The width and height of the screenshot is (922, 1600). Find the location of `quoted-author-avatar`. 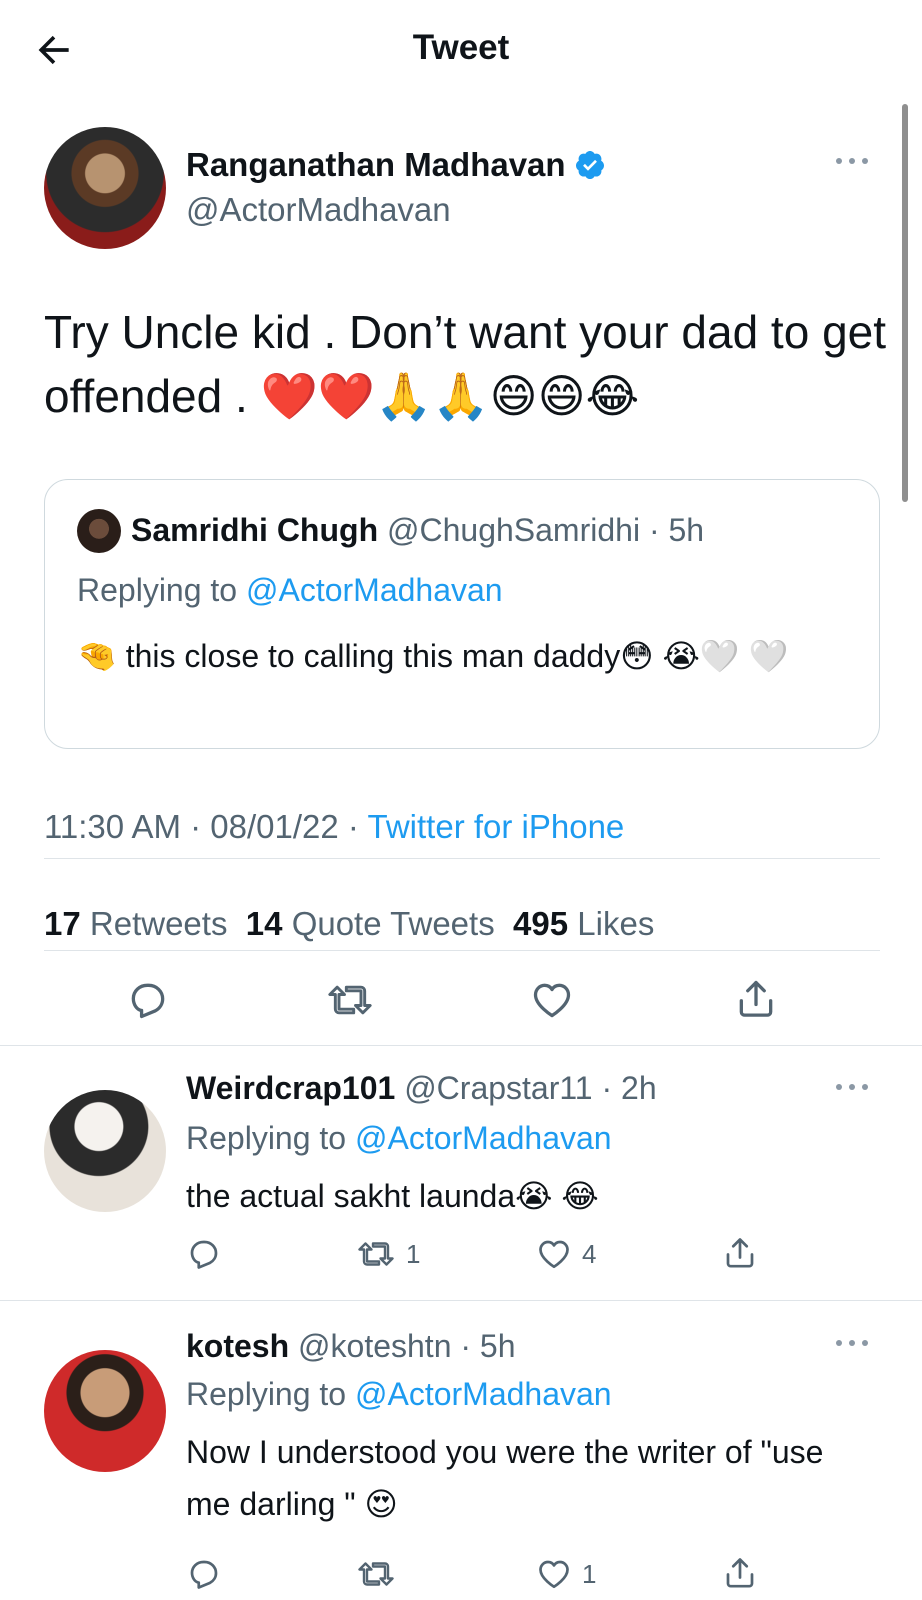

quoted-author-avatar is located at coordinates (99, 531).